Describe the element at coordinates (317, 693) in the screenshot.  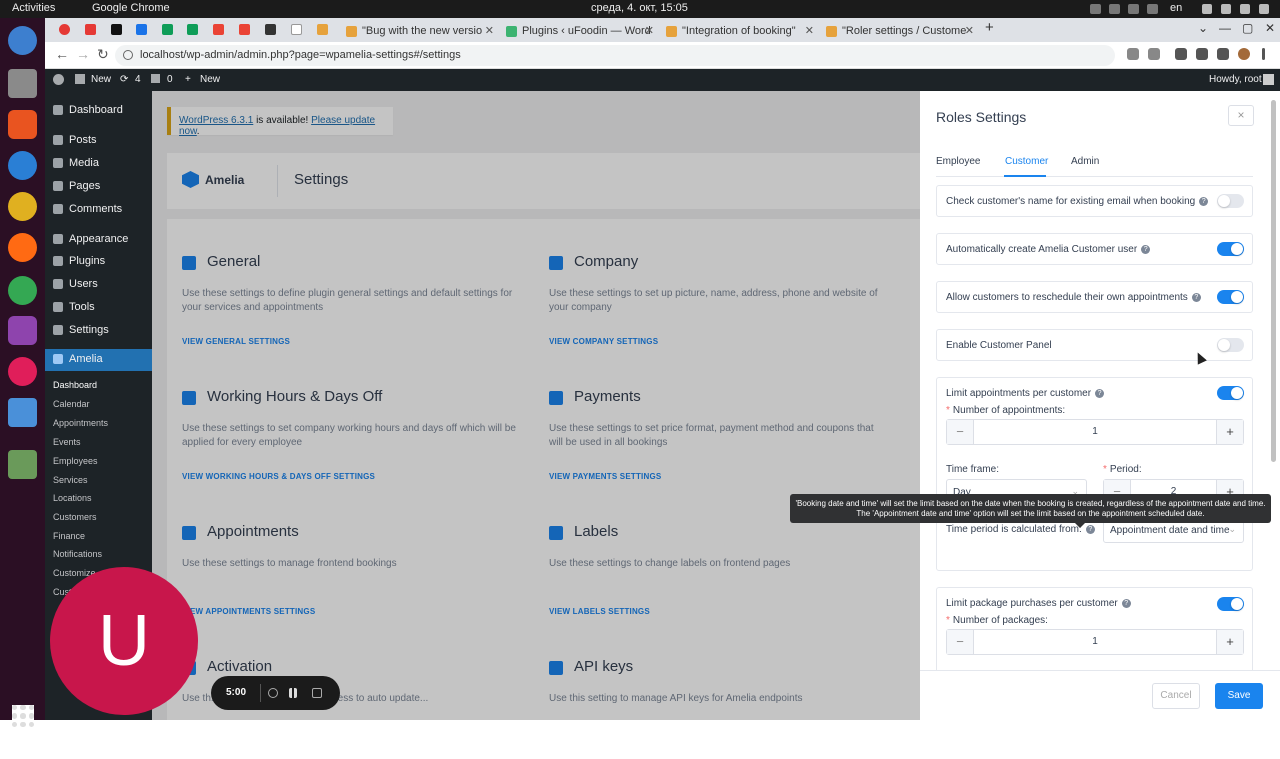
I see `delete-icon` at that location.